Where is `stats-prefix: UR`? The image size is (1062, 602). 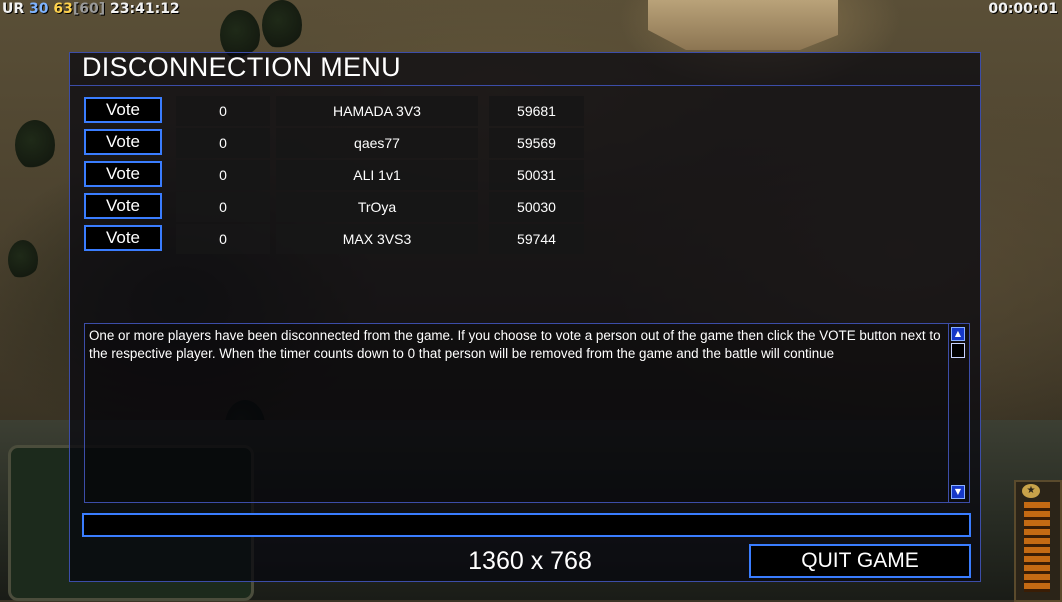
stats-prefix: UR is located at coordinates (13, 9).